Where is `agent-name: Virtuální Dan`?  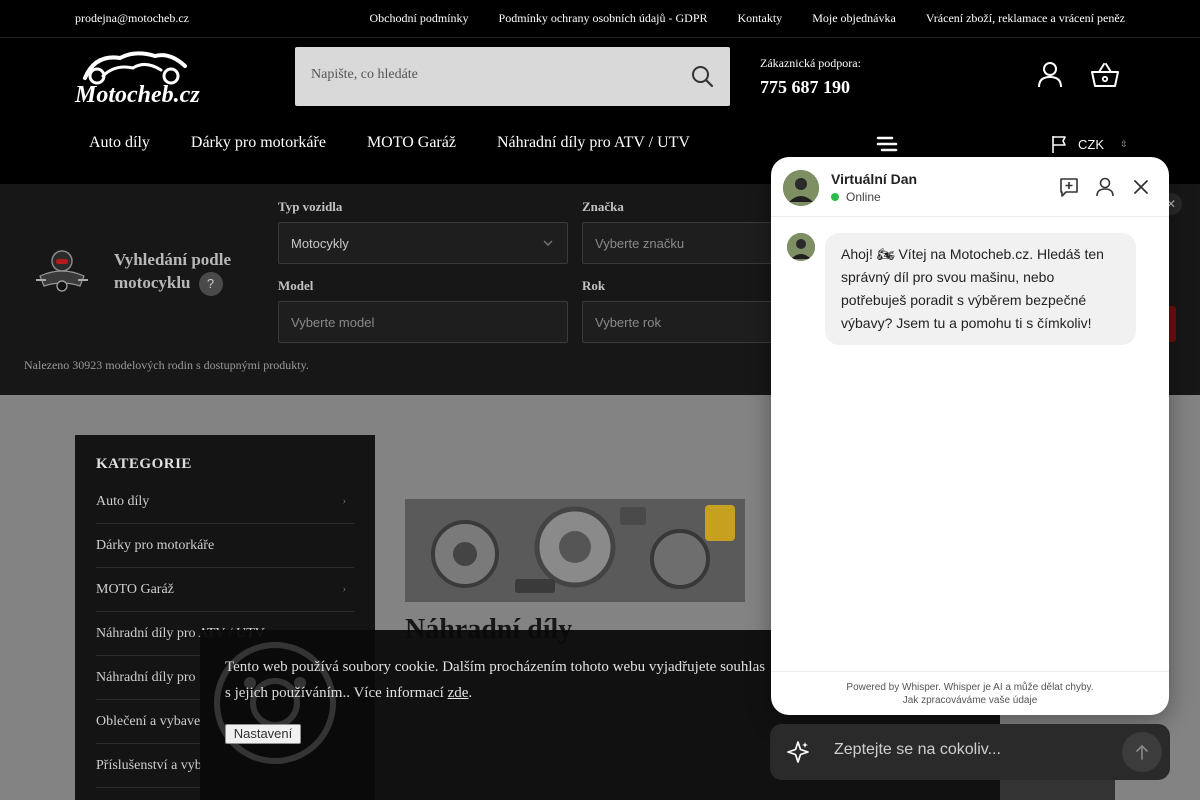 agent-name: Virtuální Dan is located at coordinates (874, 179).